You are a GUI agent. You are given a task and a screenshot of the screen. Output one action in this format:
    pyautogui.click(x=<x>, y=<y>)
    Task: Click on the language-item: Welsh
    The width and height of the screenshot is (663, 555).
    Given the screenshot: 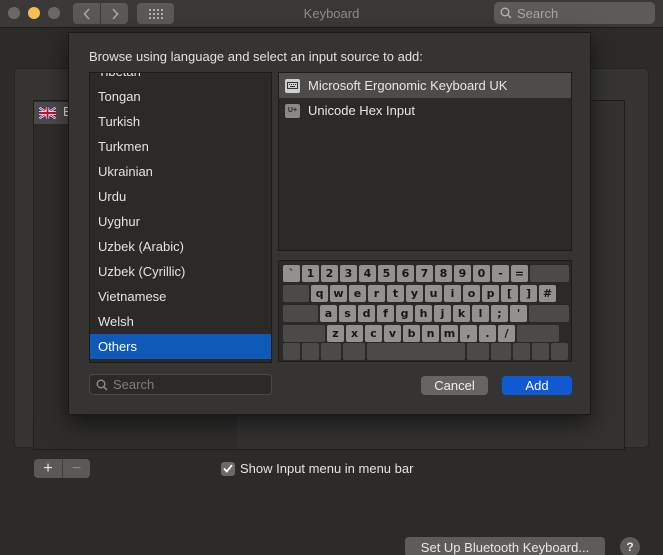 What is the action you would take?
    pyautogui.click(x=180, y=321)
    